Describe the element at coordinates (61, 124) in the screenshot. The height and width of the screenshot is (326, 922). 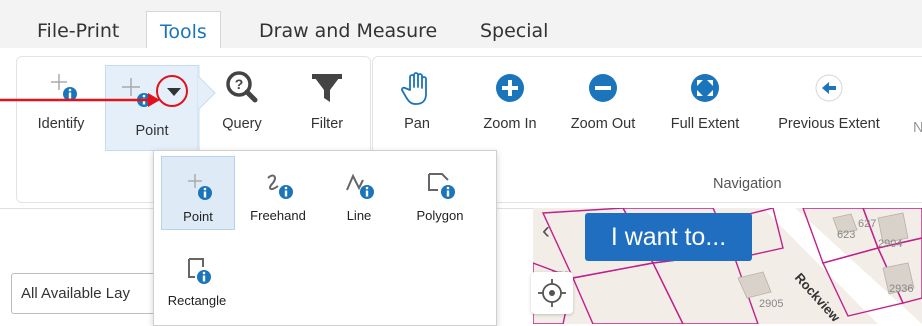
I see `identify-label: Identify` at that location.